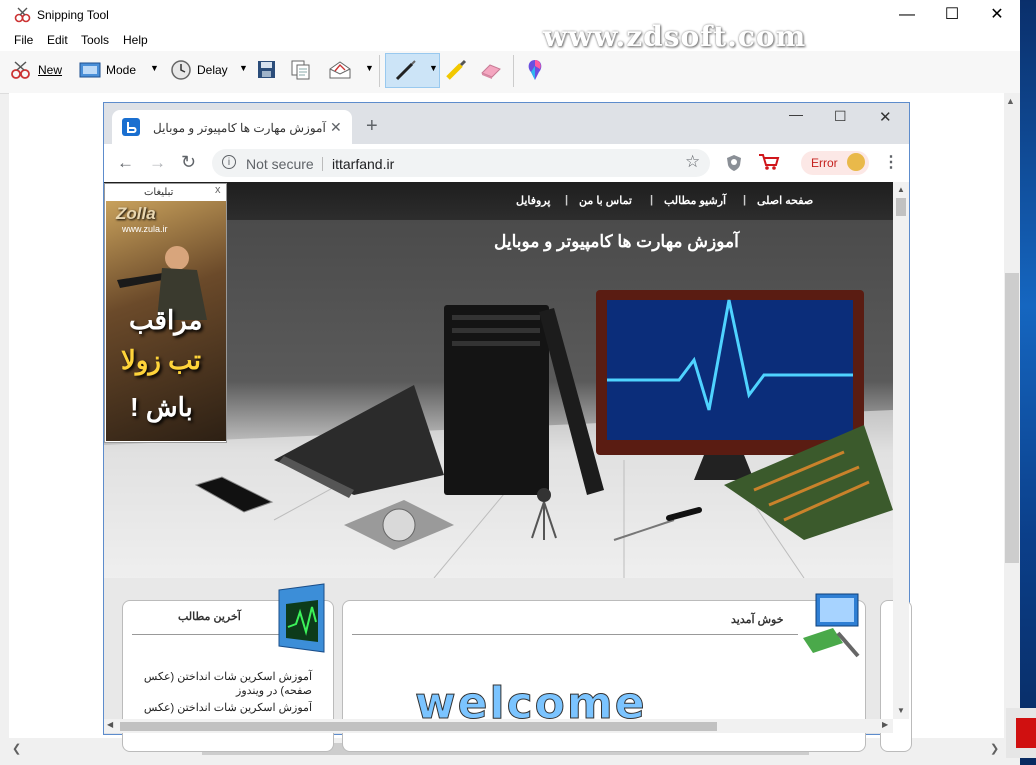 This screenshot has width=1036, height=765. What do you see at coordinates (1028, 382) in the screenshot?
I see `desktop-background` at bounding box center [1028, 382].